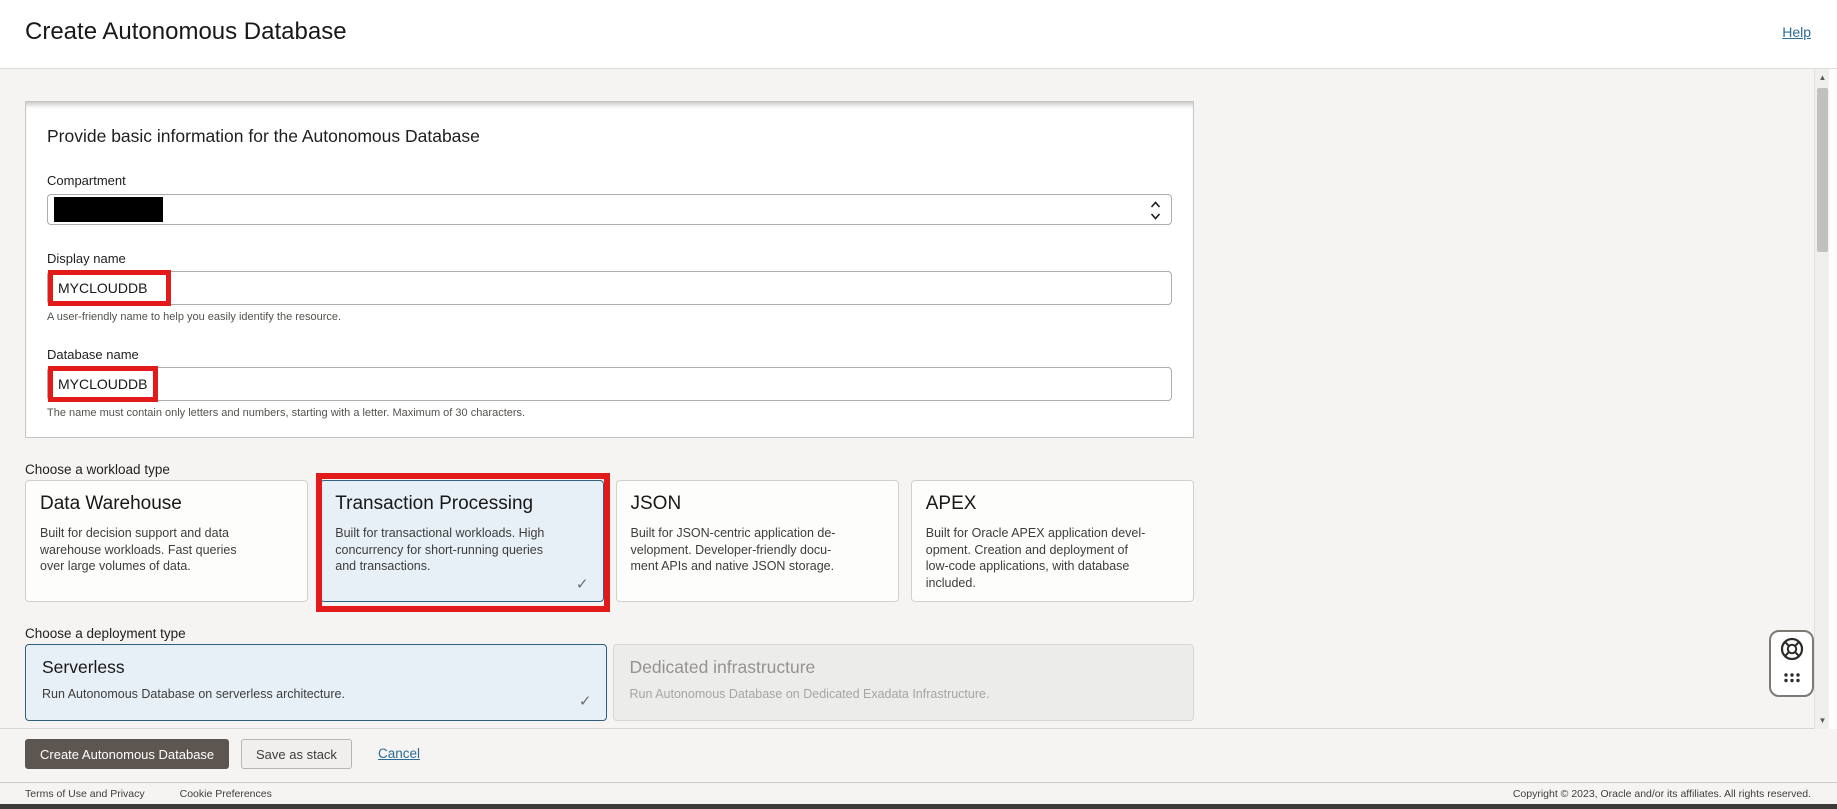 Image resolution: width=1837 pixels, height=809 pixels. I want to click on database-name-input-wrap, so click(609, 384).